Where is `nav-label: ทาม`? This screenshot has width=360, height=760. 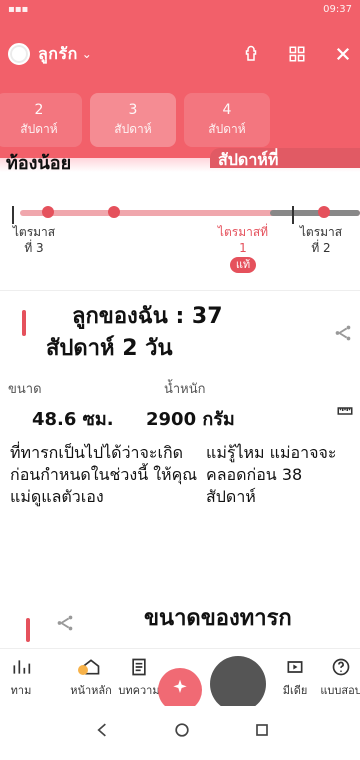
nav-label: ทาม is located at coordinates (21, 690).